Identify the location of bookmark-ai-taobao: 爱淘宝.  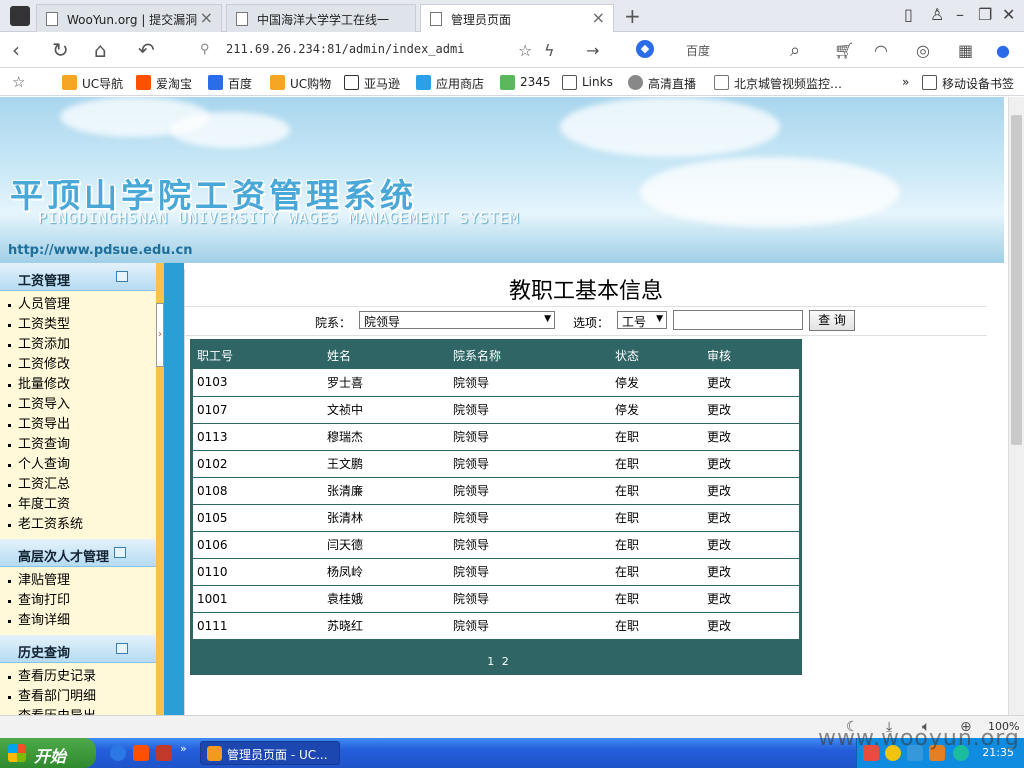
(164, 83).